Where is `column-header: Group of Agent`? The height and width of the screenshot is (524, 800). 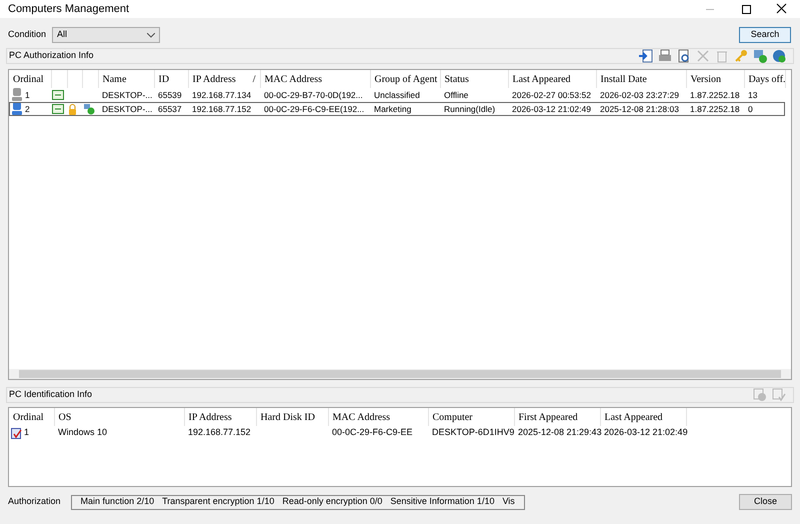 column-header: Group of Agent is located at coordinates (405, 79).